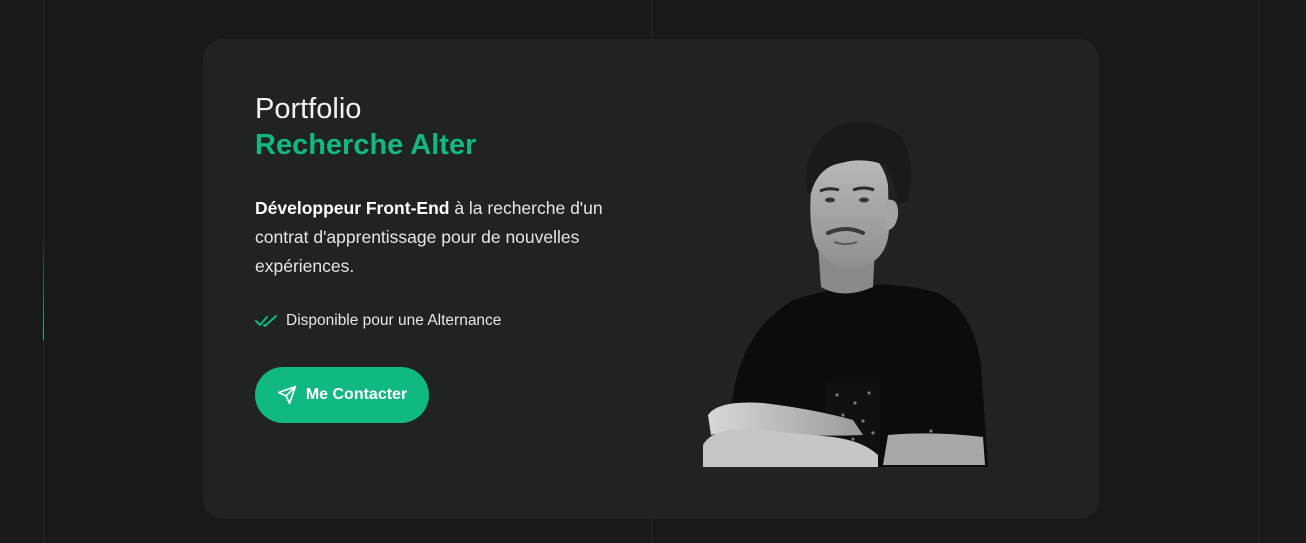 The height and width of the screenshot is (543, 1306). Describe the element at coordinates (352, 208) in the screenshot. I see `role-label: Développeur Front-End` at that location.